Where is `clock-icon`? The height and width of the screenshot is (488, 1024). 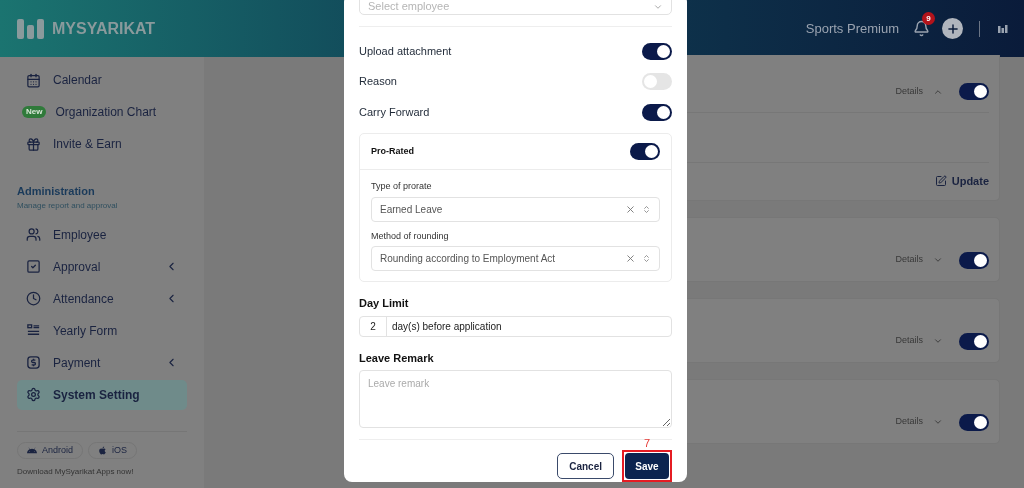
clock-icon is located at coordinates (33, 298).